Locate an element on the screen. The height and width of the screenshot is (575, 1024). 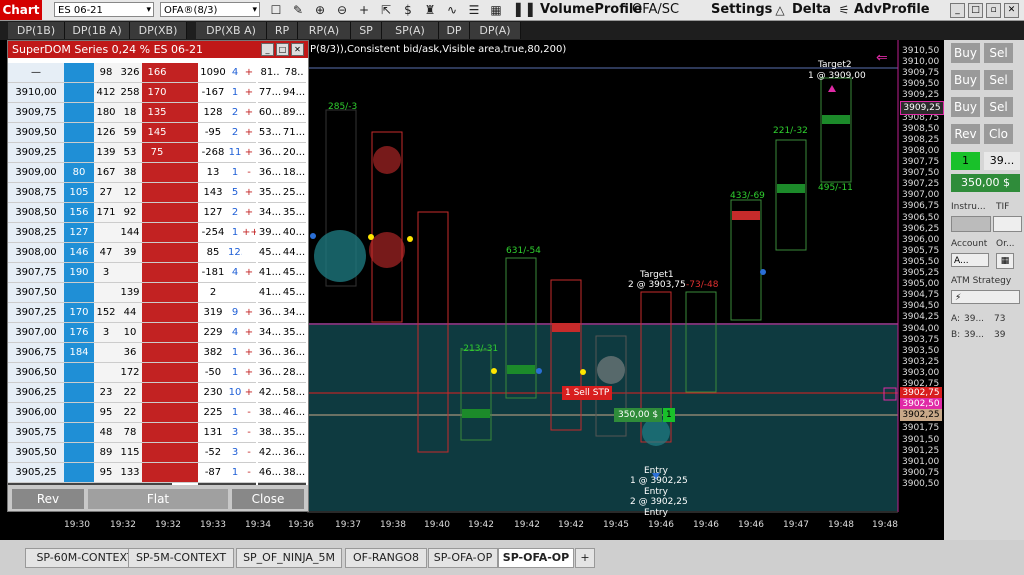
volume-profile-button: VolumeProfile is located at coordinates (591, 10).